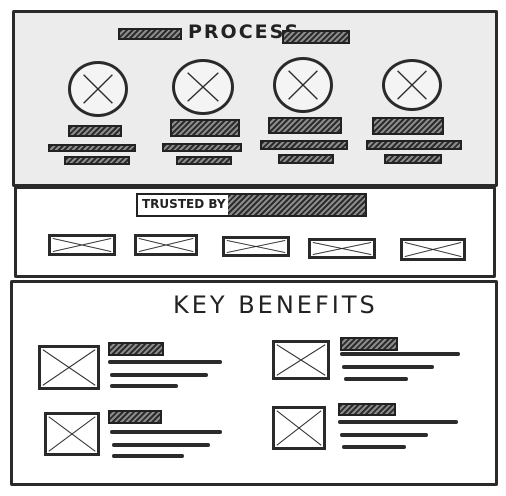 The height and width of the screenshot is (496, 506). I want to click on step-4-icon, so click(412, 85).